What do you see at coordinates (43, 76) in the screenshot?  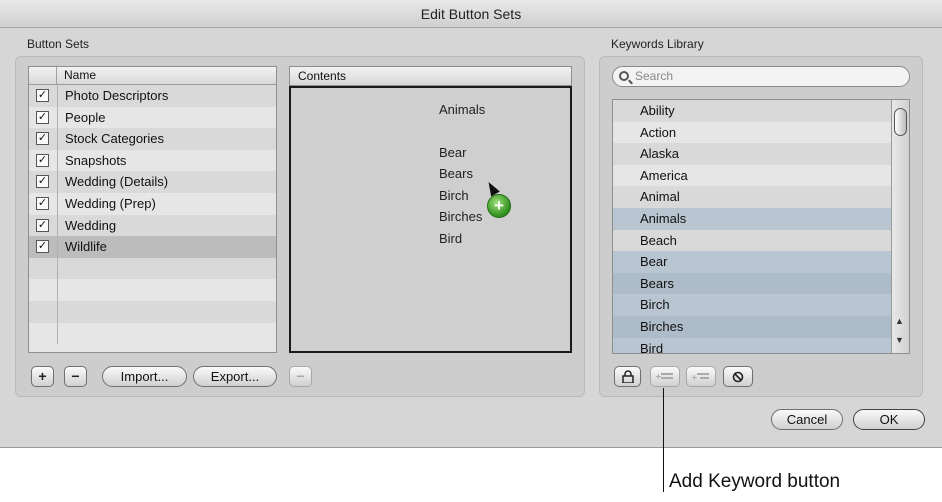 I see `checkbox-column-header` at bounding box center [43, 76].